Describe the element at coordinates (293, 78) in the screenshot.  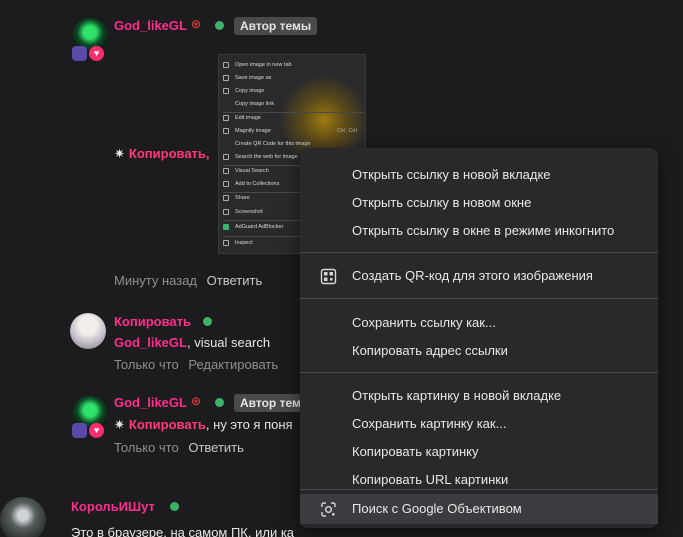
I see `embedded-menu-item: Save image as` at that location.